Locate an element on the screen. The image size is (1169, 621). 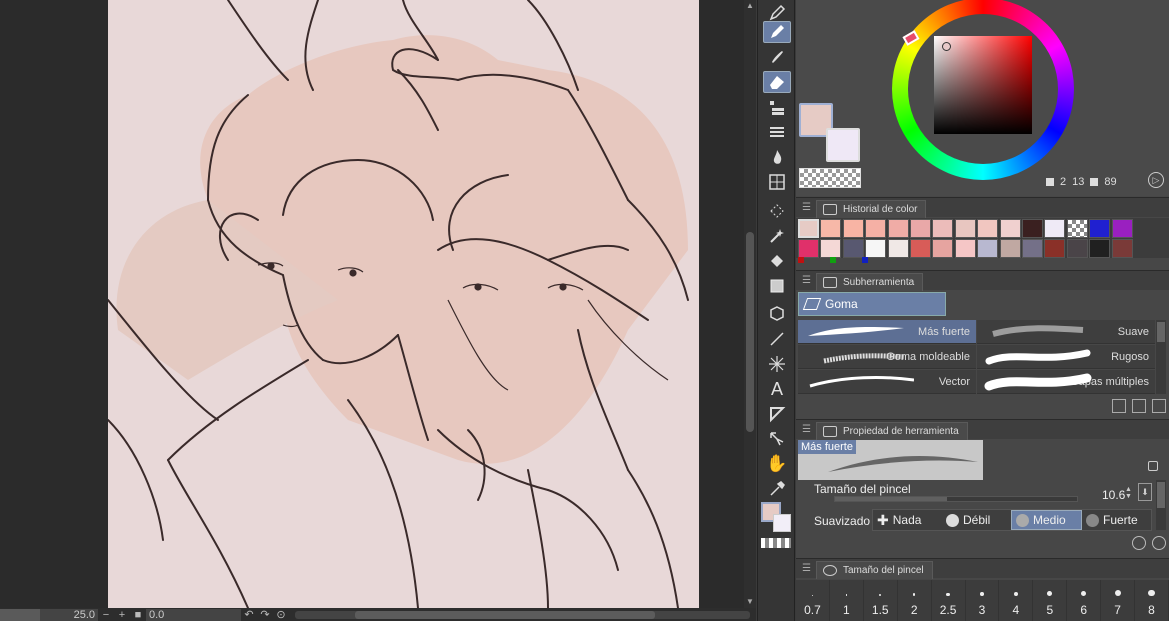
blend-icon is located at coordinates (777, 132).